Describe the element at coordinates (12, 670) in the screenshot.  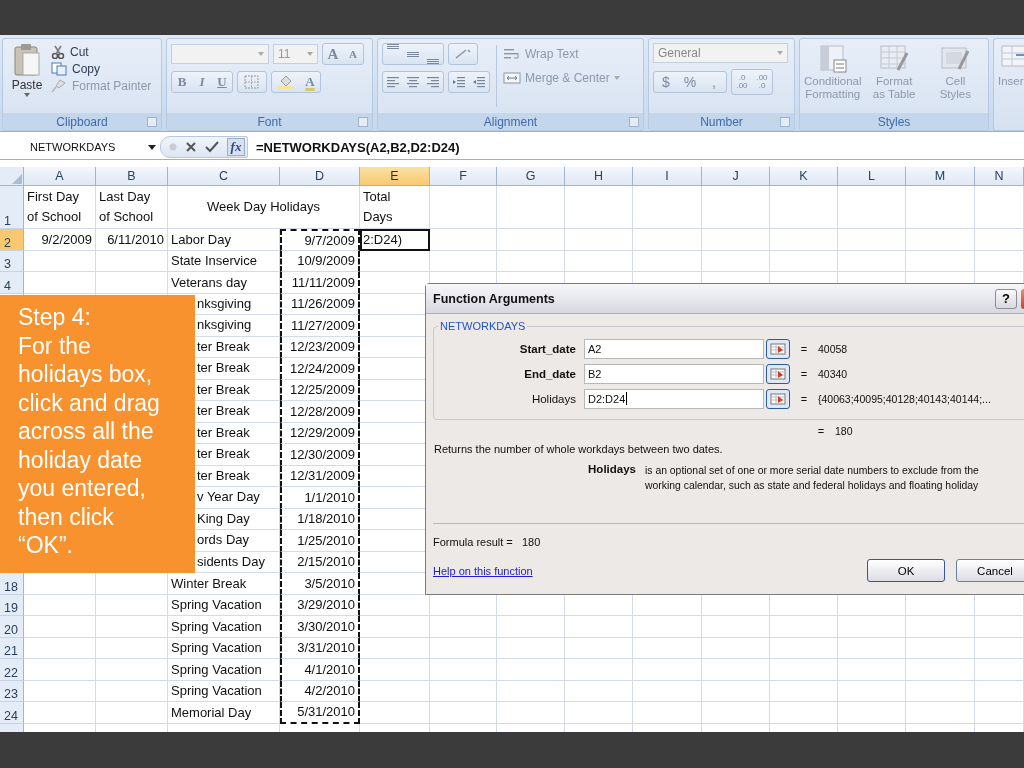
I see `row-header: 22` at that location.